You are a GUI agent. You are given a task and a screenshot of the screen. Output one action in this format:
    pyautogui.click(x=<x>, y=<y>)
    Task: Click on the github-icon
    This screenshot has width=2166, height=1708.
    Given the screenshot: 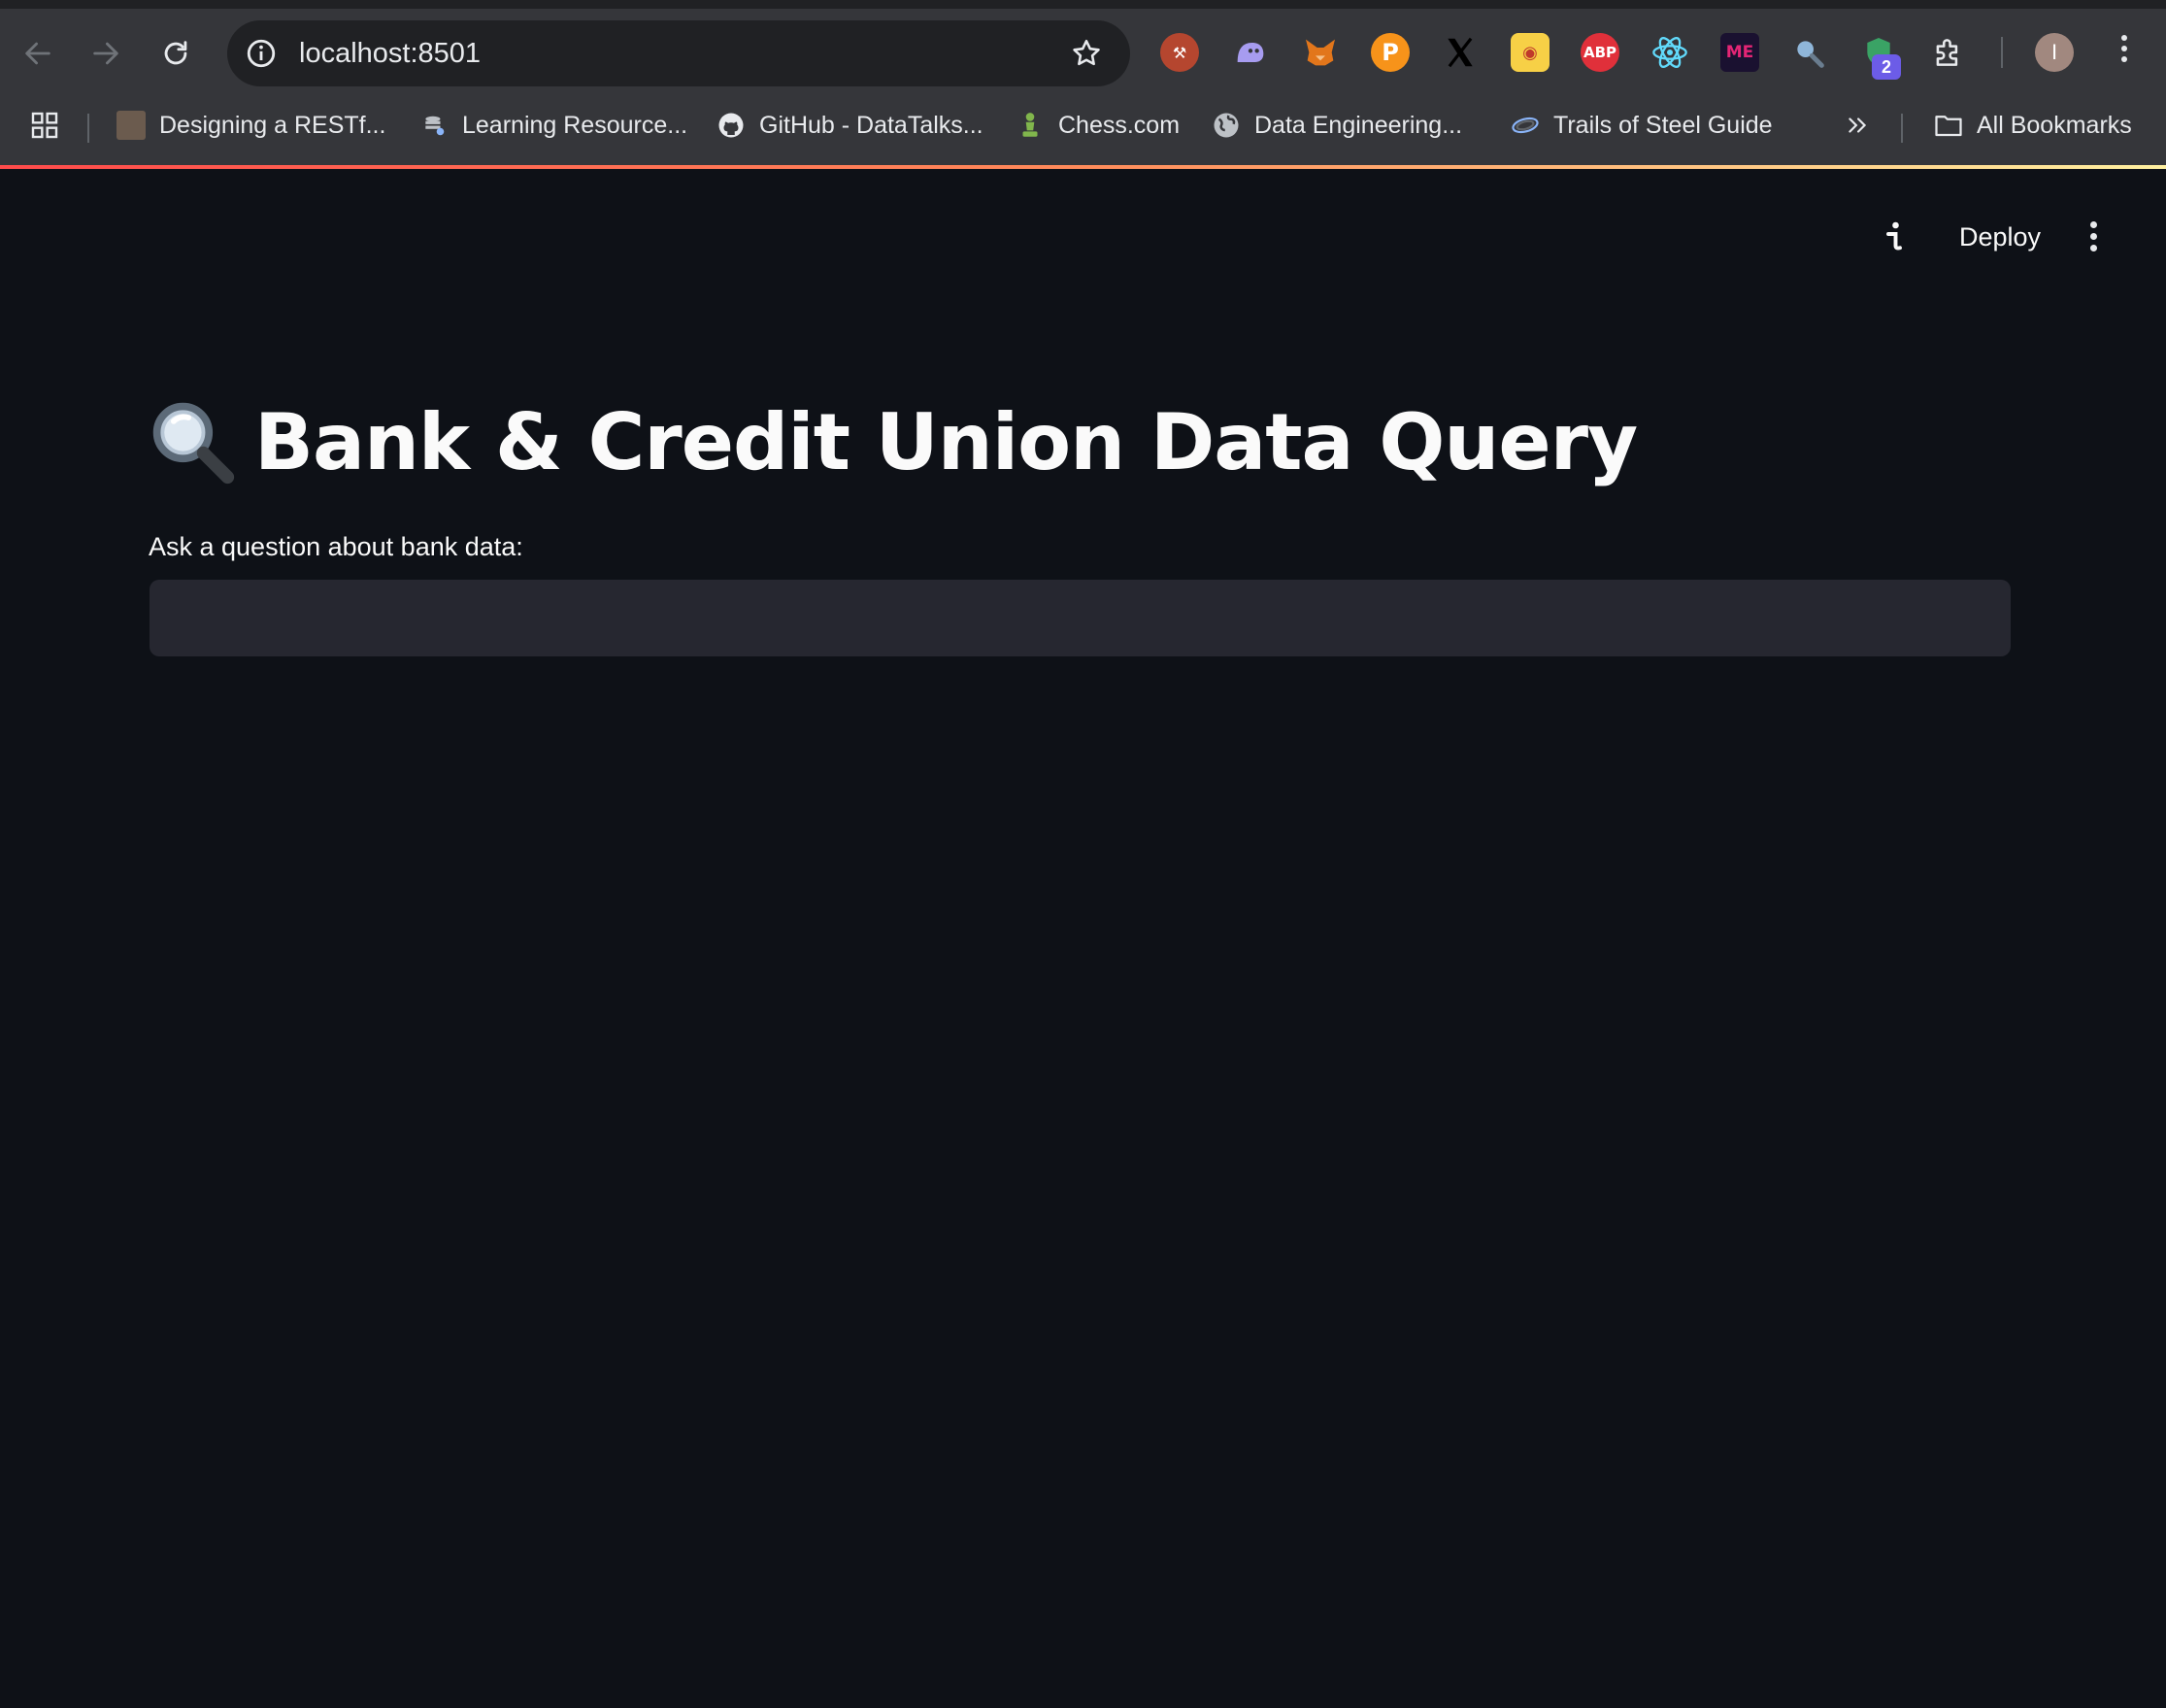 What is the action you would take?
    pyautogui.click(x=731, y=125)
    